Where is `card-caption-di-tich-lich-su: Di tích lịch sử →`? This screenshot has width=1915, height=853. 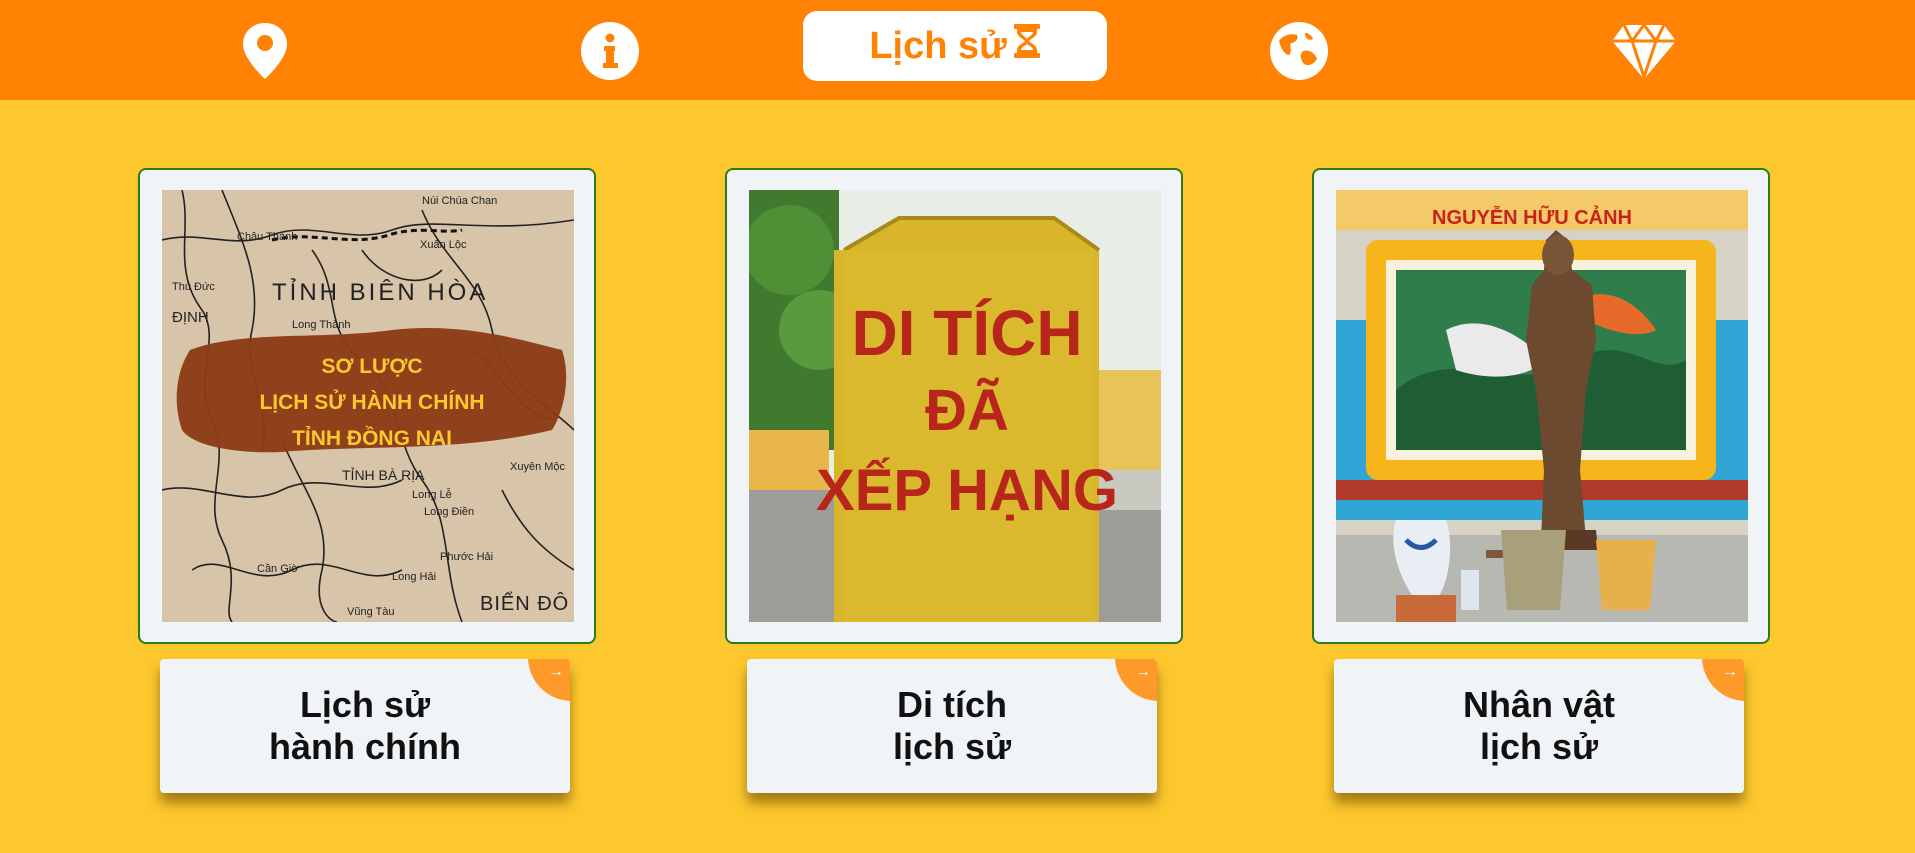 card-caption-di-tich-lich-su: Di tích lịch sử → is located at coordinates (952, 726).